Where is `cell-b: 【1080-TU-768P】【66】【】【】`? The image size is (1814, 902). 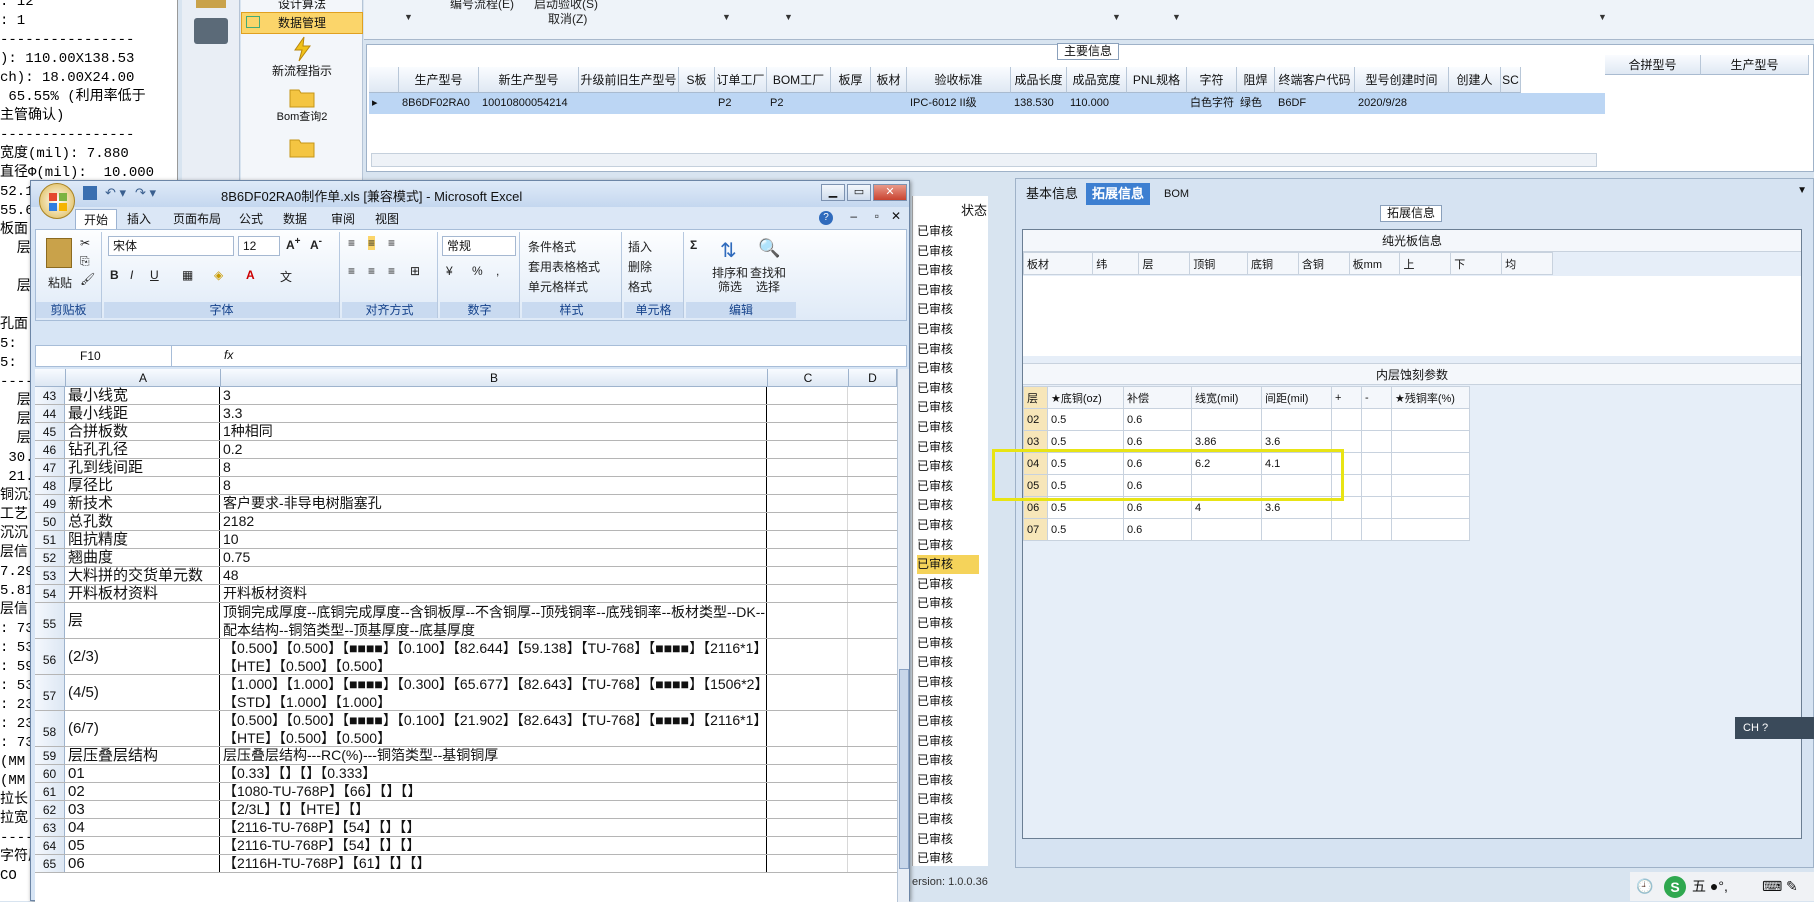 cell-b: 【1080-TU-768P】【66】【】【】 is located at coordinates (494, 791).